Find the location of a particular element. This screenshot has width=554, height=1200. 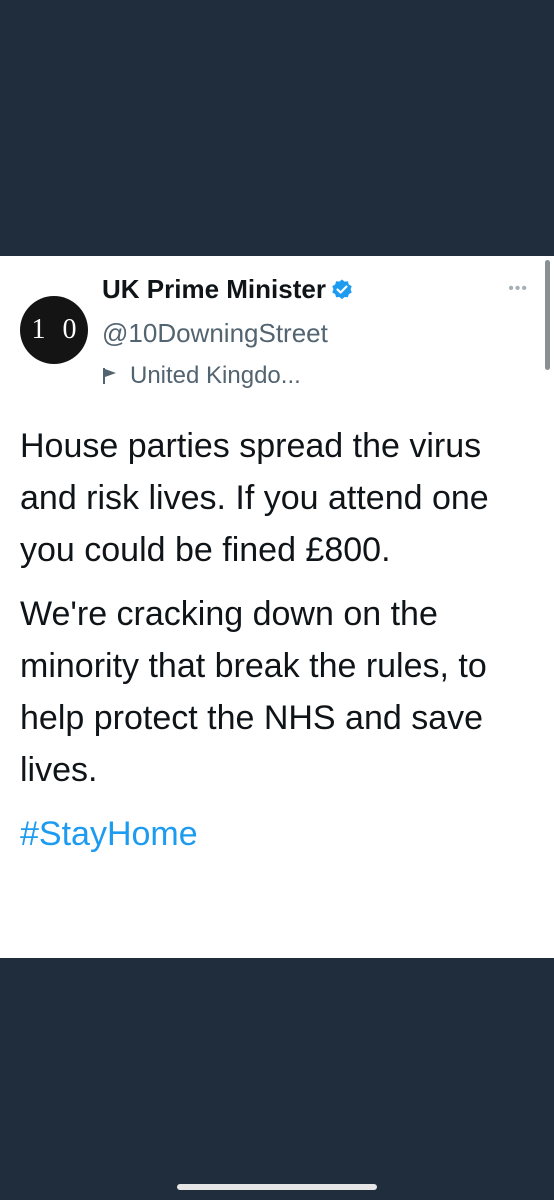

avatar: 1 0 is located at coordinates (54, 330).